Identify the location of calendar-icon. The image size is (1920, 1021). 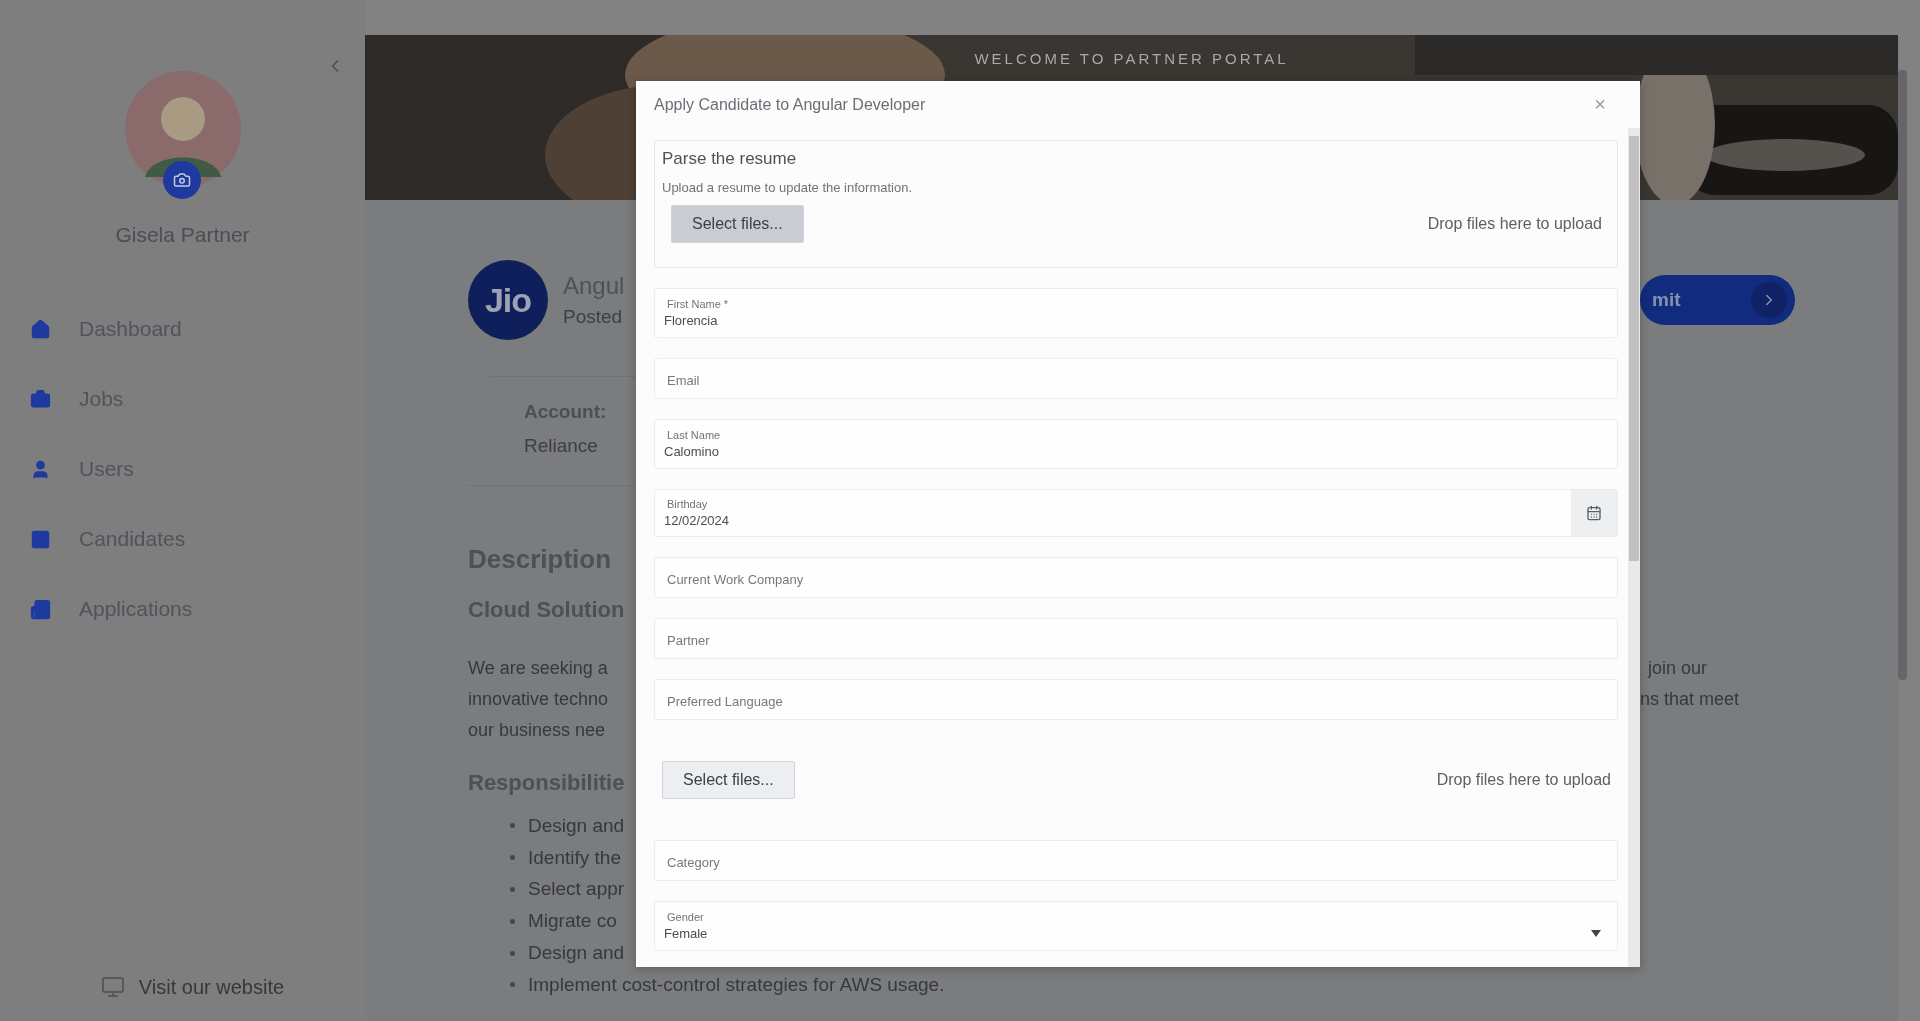
(1594, 513).